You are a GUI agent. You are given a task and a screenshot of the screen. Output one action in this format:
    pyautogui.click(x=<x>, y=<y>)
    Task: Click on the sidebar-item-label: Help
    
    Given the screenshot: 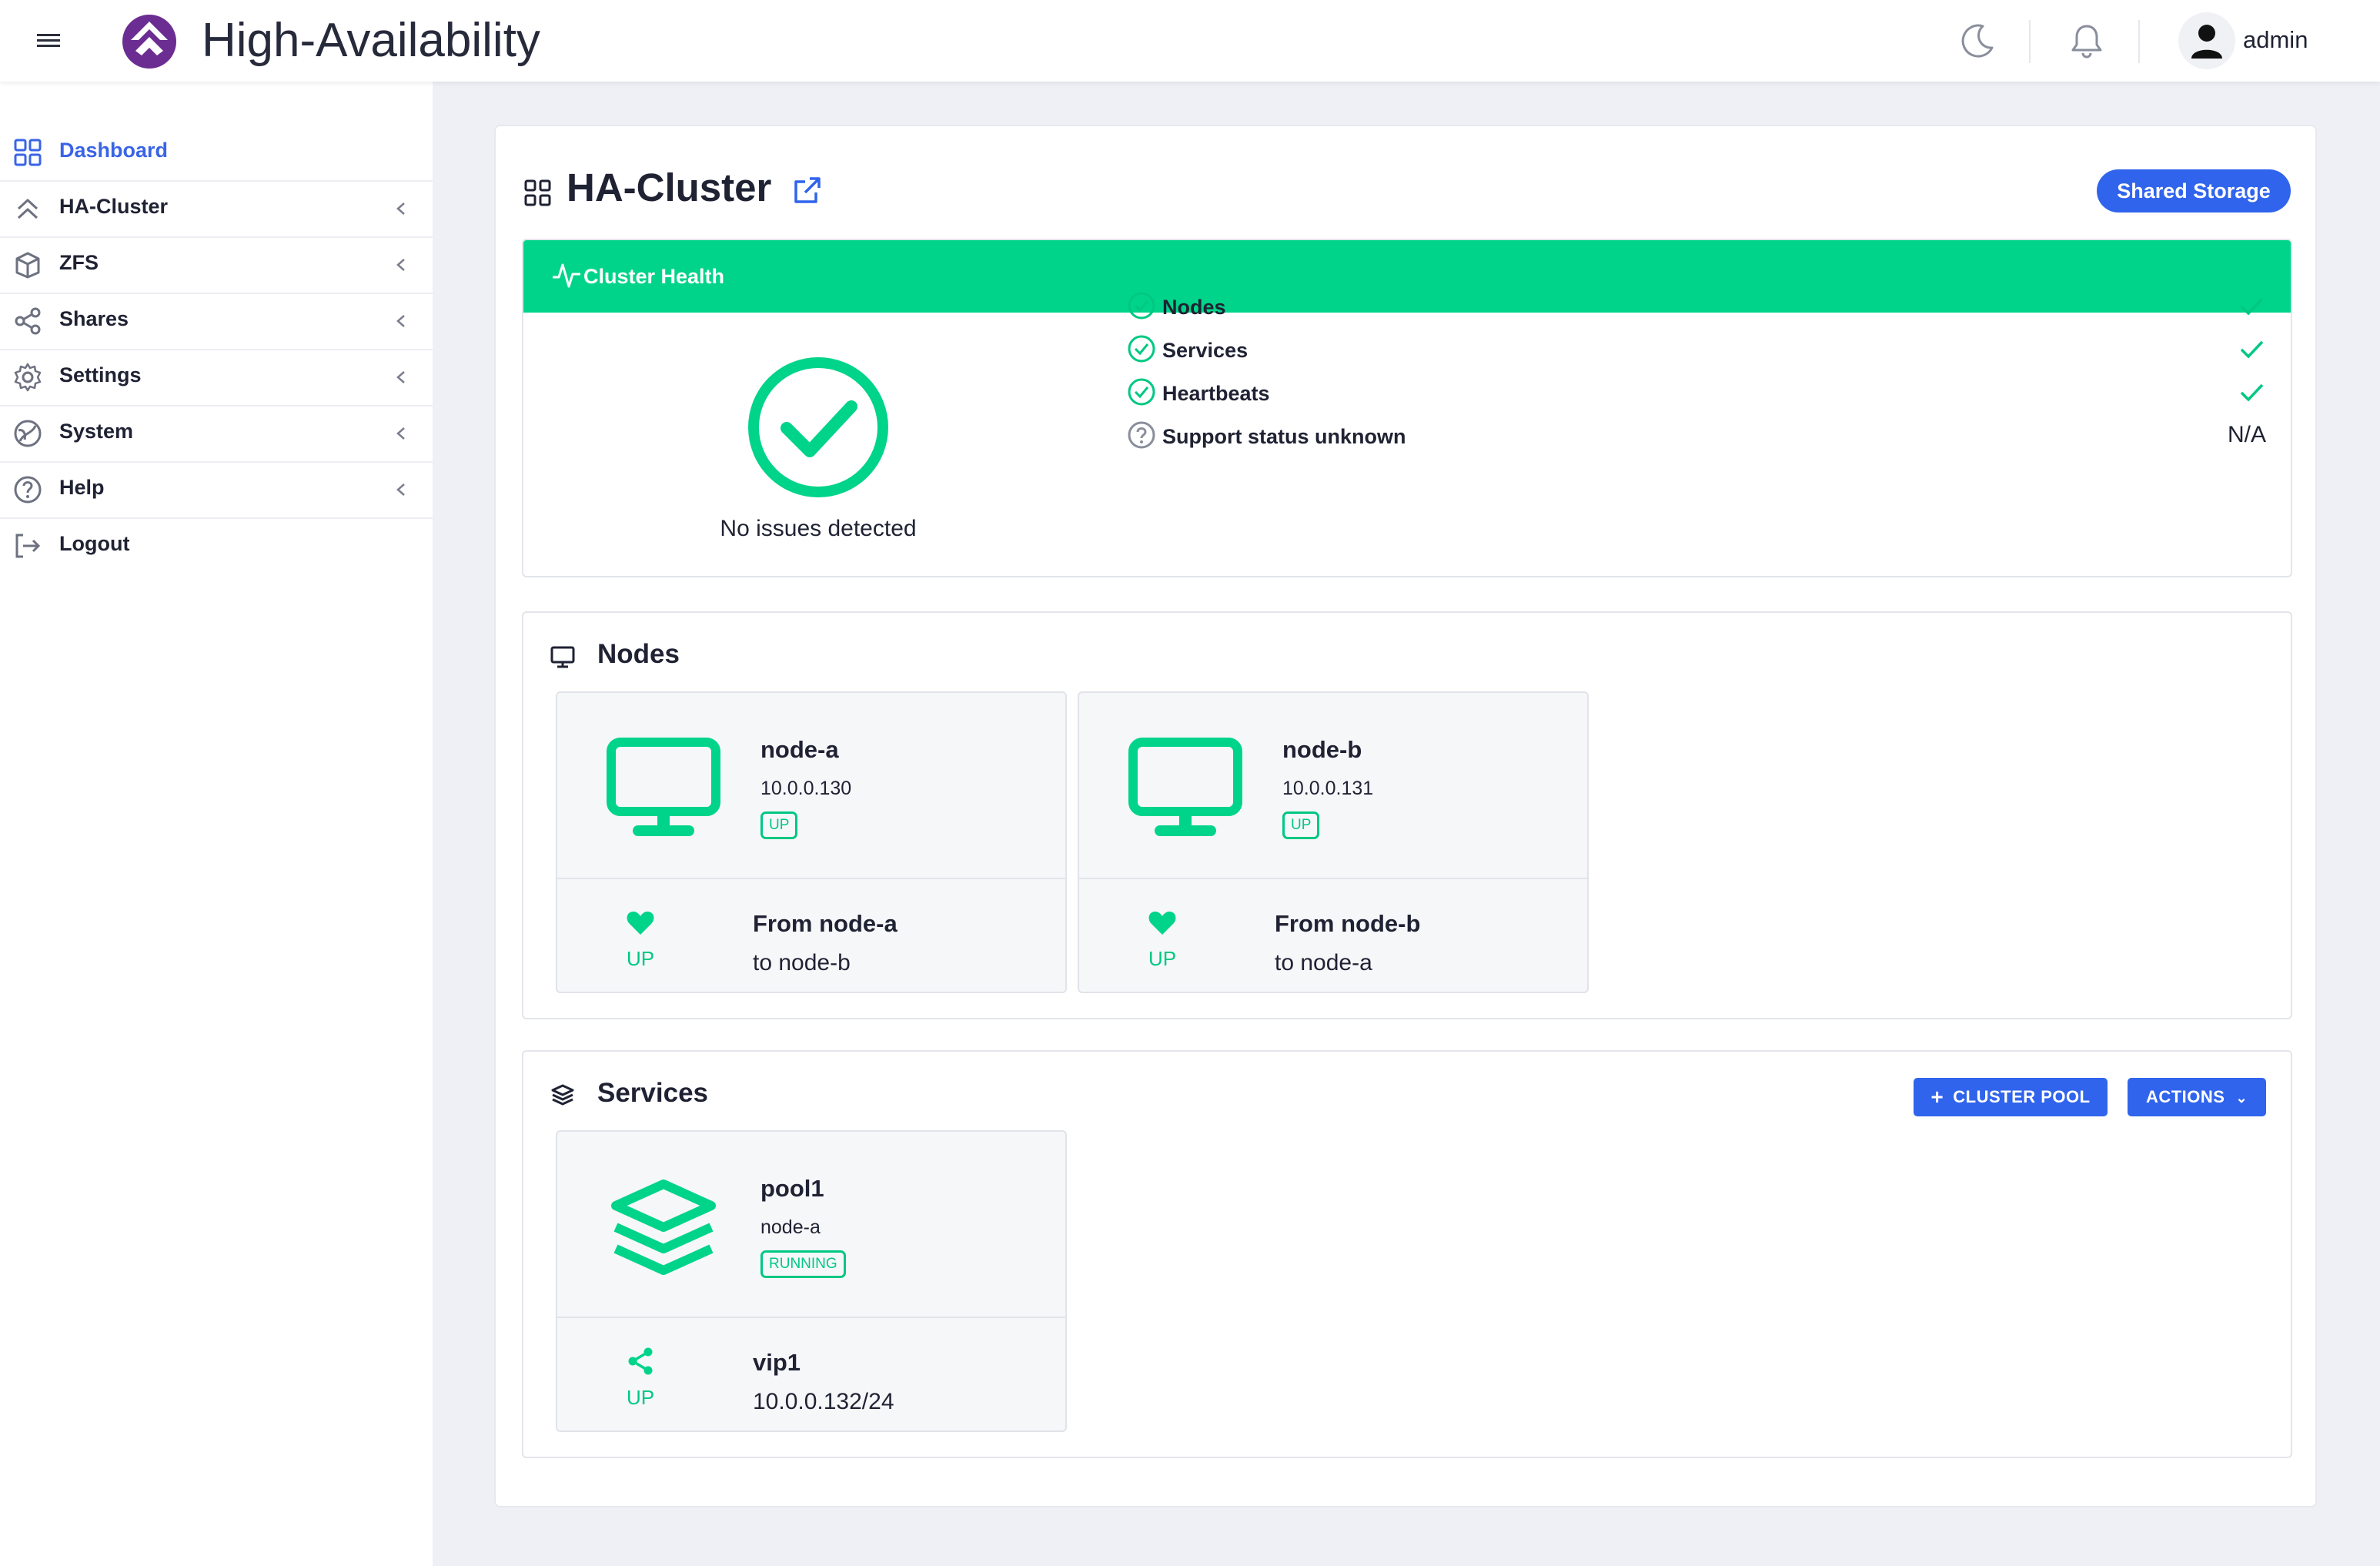 What is the action you would take?
    pyautogui.click(x=82, y=487)
    